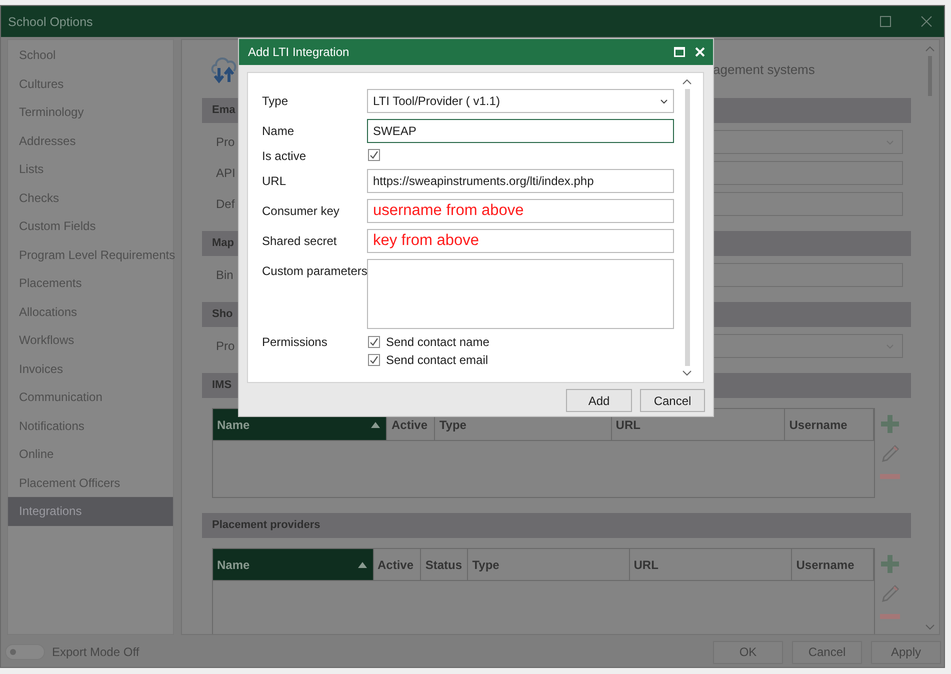  Describe the element at coordinates (90, 140) in the screenshot. I see `sidebar-item: Addresses` at that location.